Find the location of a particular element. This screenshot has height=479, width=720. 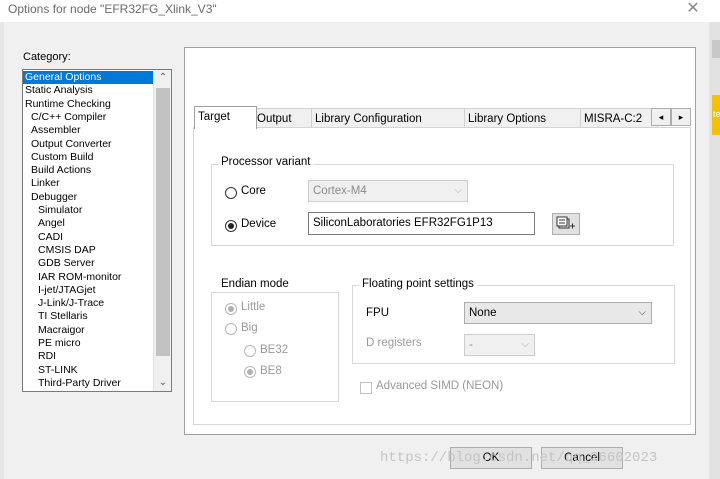

tab-library-options: Library Options is located at coordinates (524, 118).